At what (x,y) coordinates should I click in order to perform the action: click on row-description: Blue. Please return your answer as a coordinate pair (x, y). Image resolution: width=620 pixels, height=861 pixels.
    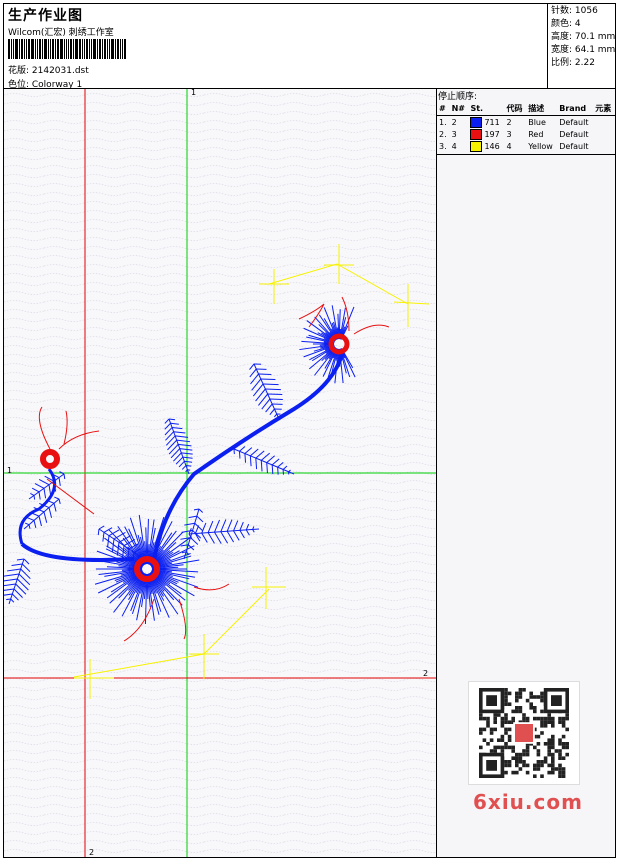
    Looking at the image, I should click on (537, 122).